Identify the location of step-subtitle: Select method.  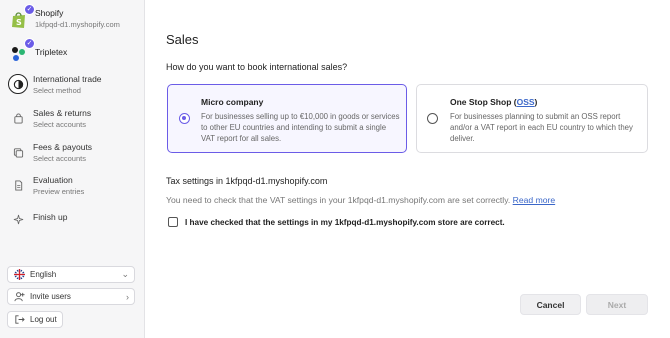
(57, 90).